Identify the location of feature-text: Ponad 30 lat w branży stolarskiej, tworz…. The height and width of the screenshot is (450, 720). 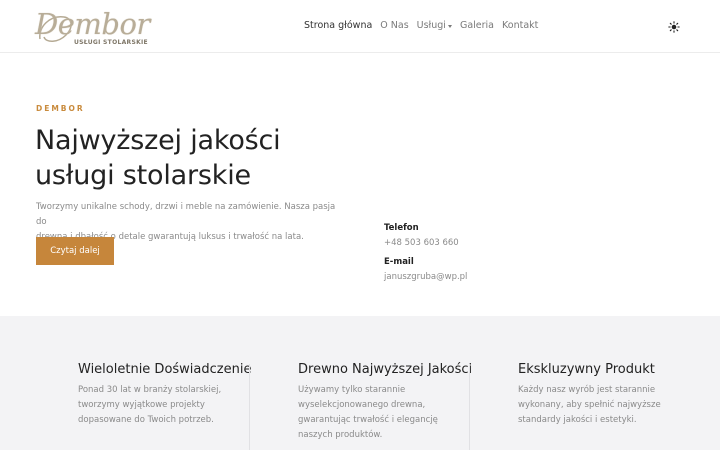
(178, 405).